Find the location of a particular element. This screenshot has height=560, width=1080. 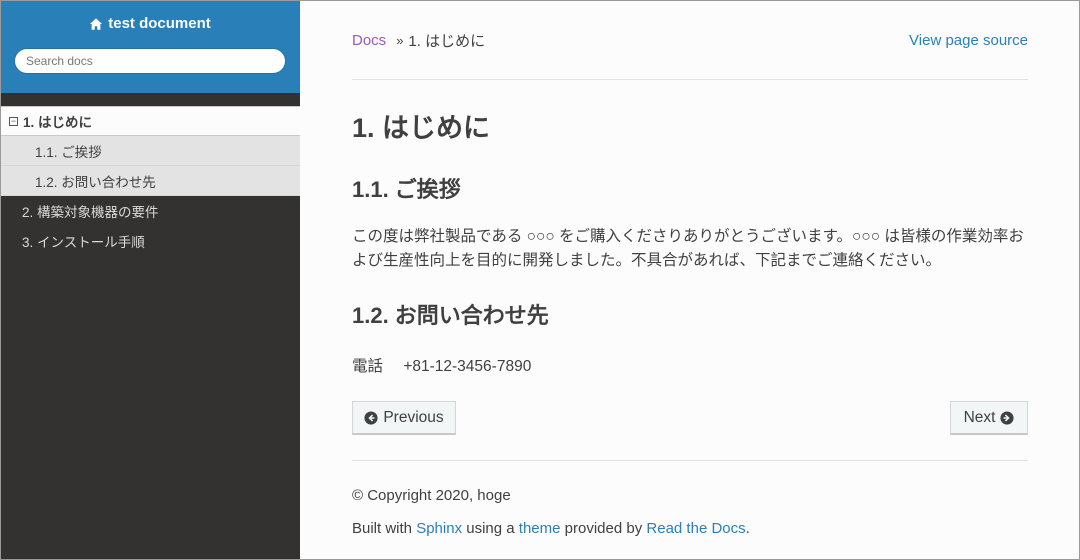

project-home-link: test document is located at coordinates (150, 23).